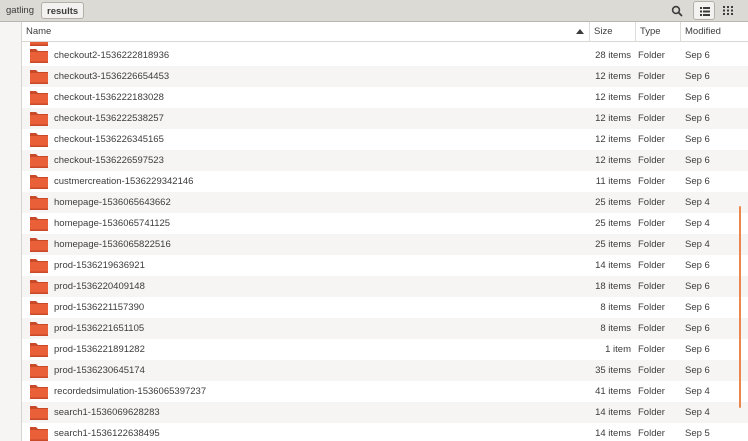  I want to click on column-headers: Name Size Type Modified, so click(385, 32).